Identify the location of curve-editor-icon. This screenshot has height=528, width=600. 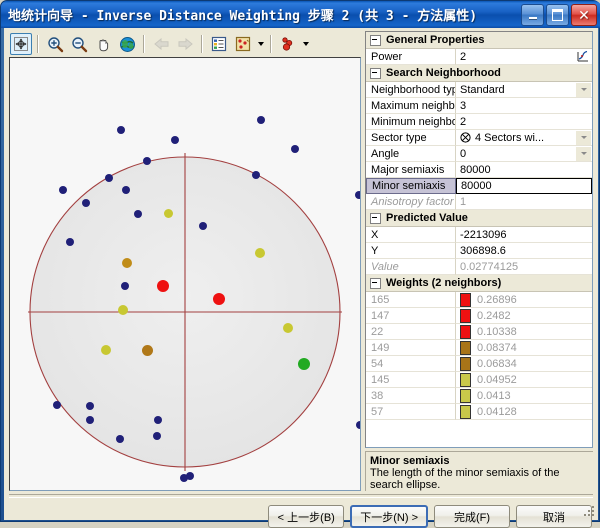
(582, 56).